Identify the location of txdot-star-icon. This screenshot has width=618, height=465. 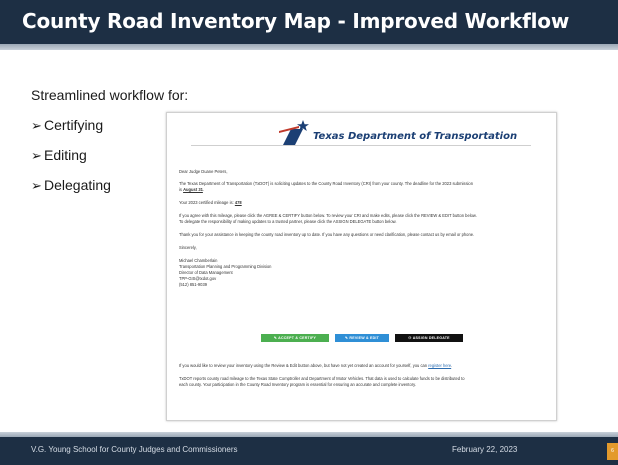
(294, 132).